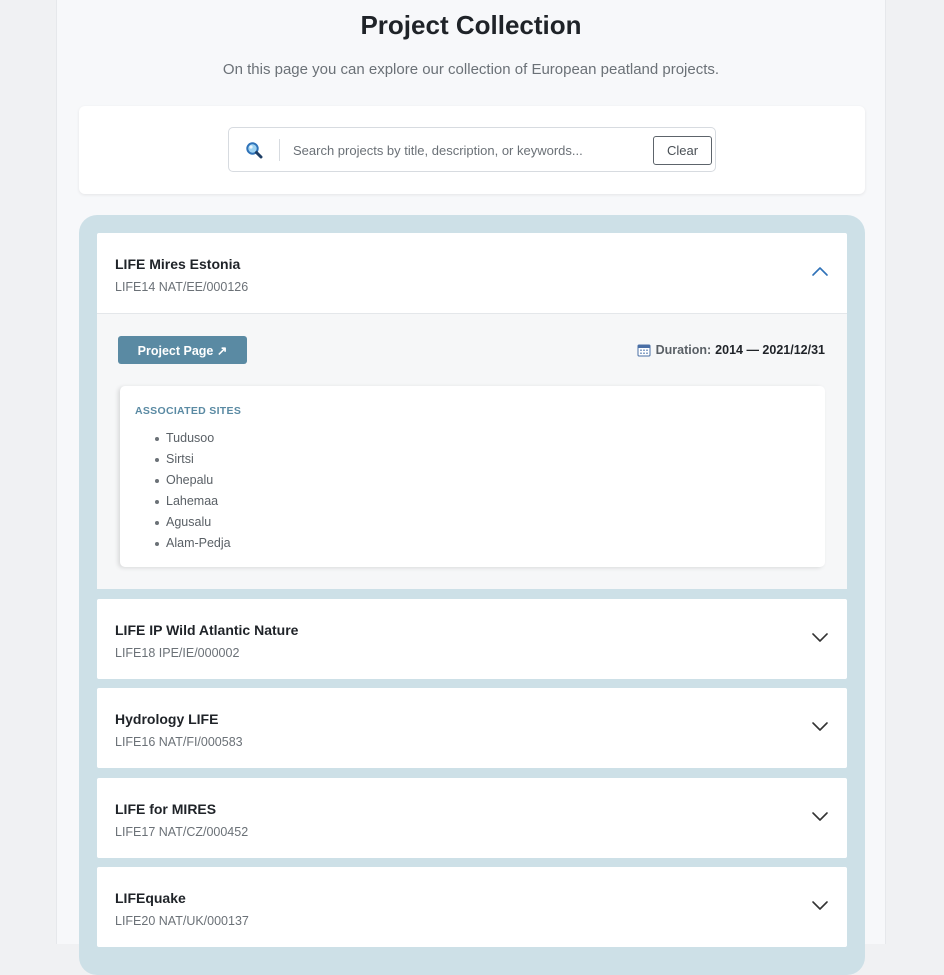 Image resolution: width=944 pixels, height=975 pixels. Describe the element at coordinates (683, 350) in the screenshot. I see `duration-label: Duration:` at that location.